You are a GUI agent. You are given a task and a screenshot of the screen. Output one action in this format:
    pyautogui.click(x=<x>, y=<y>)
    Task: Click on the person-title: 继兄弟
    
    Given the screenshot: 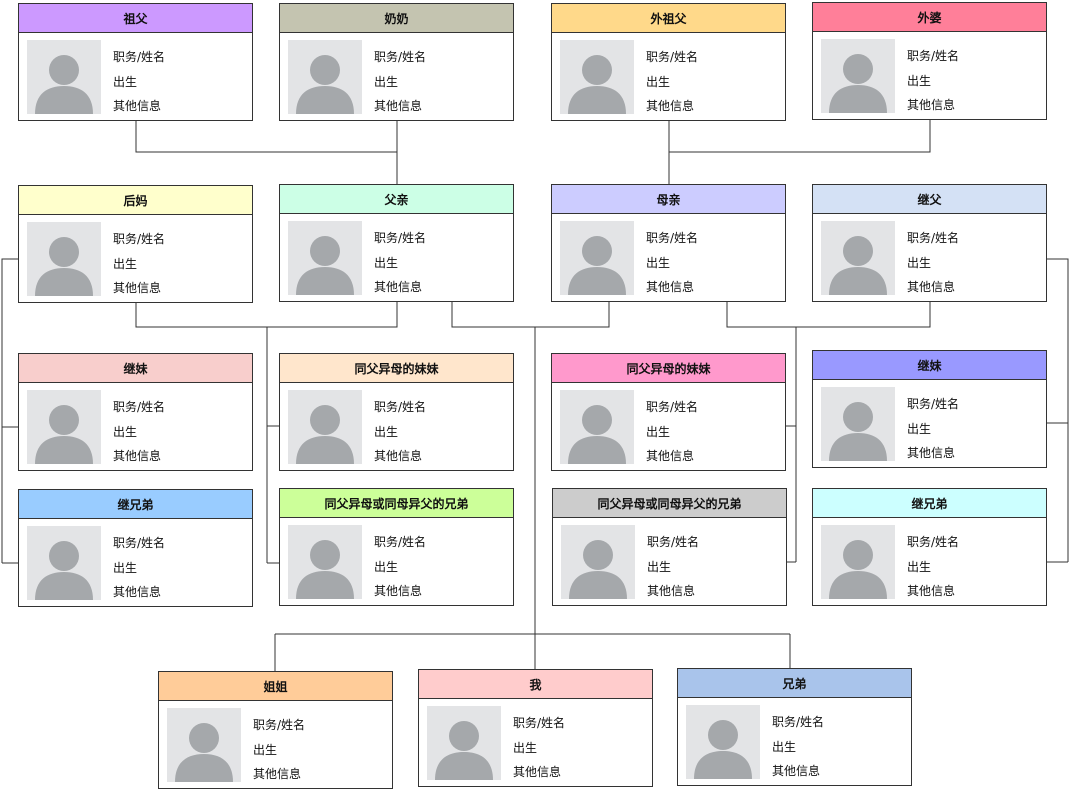 What is the action you would take?
    pyautogui.click(x=135, y=504)
    